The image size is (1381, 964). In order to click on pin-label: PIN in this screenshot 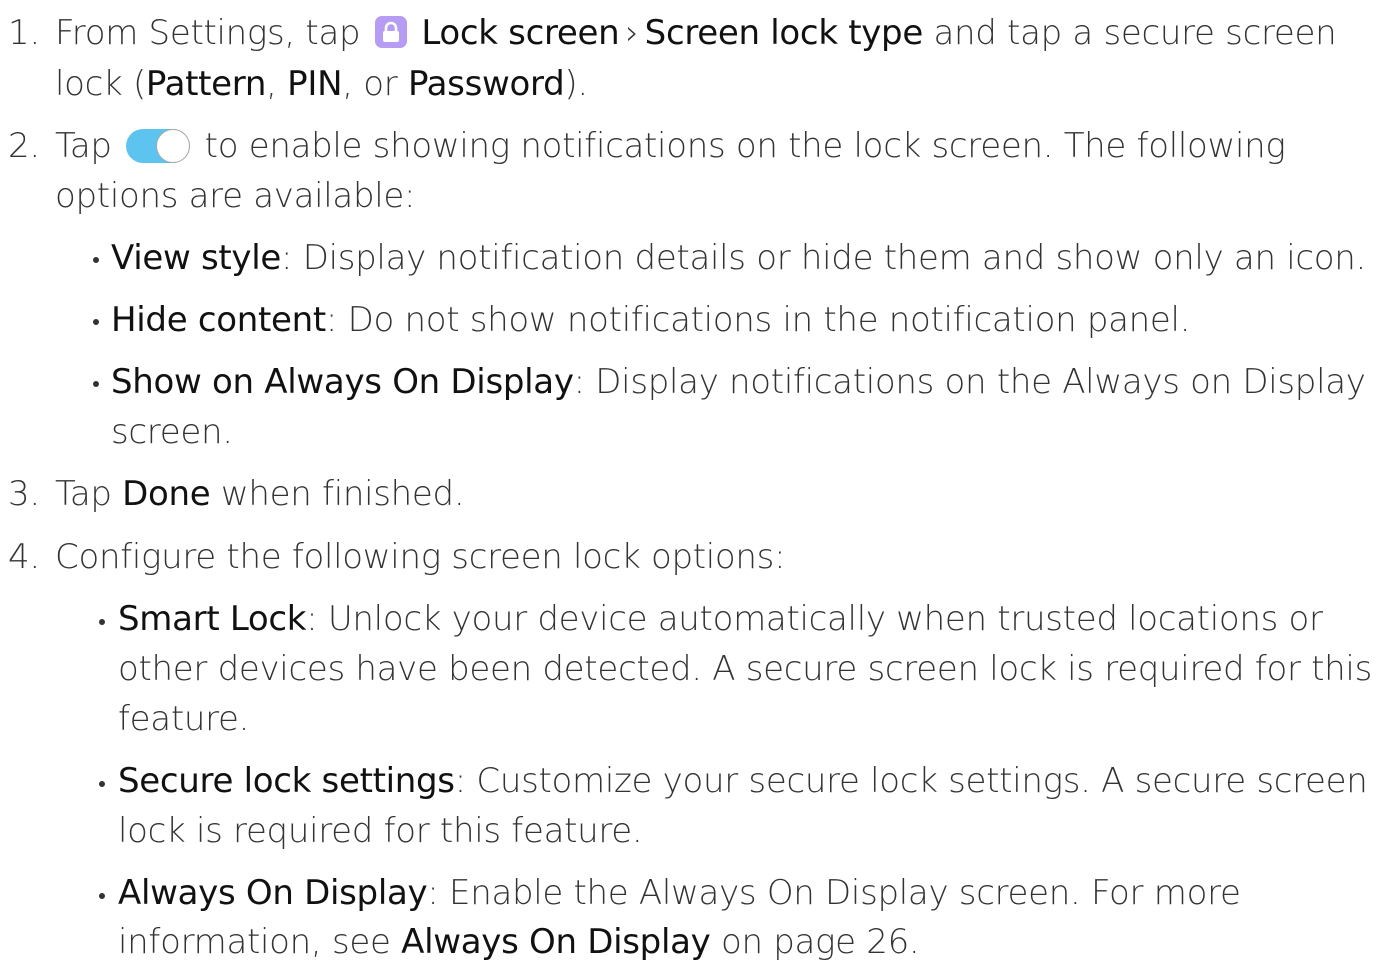, I will do `click(315, 84)`.